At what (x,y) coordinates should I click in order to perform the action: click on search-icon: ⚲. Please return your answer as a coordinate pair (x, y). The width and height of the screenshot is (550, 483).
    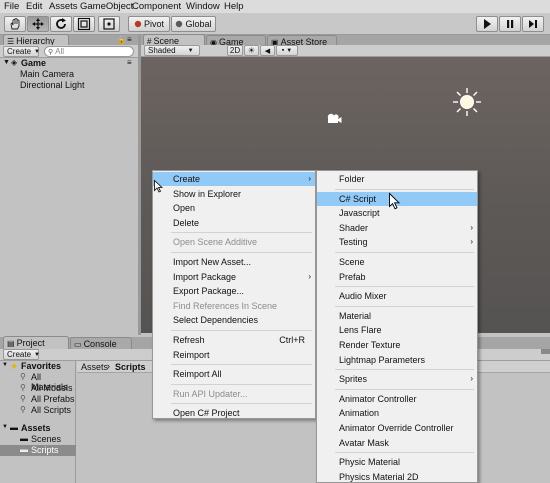
    Looking at the image, I should click on (23, 409).